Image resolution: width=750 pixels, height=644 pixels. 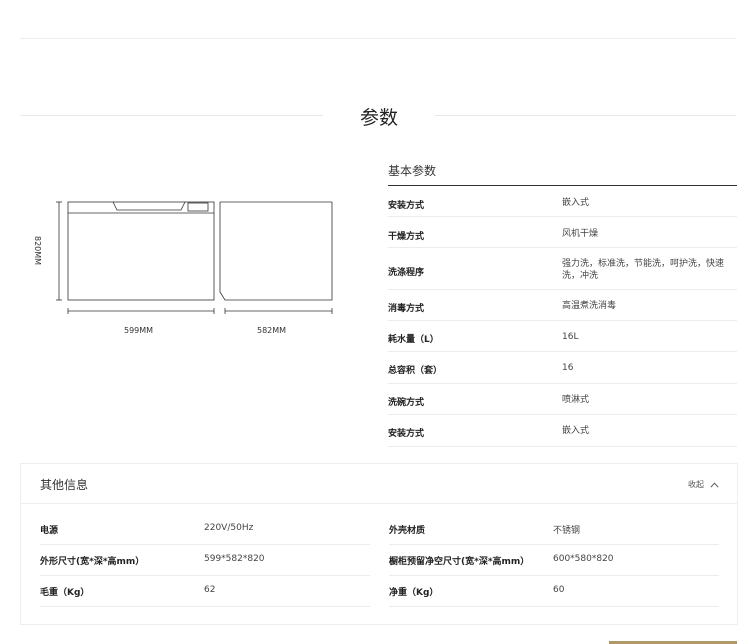 What do you see at coordinates (696, 484) in the screenshot?
I see `collapse-toggle-label: 收起` at bounding box center [696, 484].